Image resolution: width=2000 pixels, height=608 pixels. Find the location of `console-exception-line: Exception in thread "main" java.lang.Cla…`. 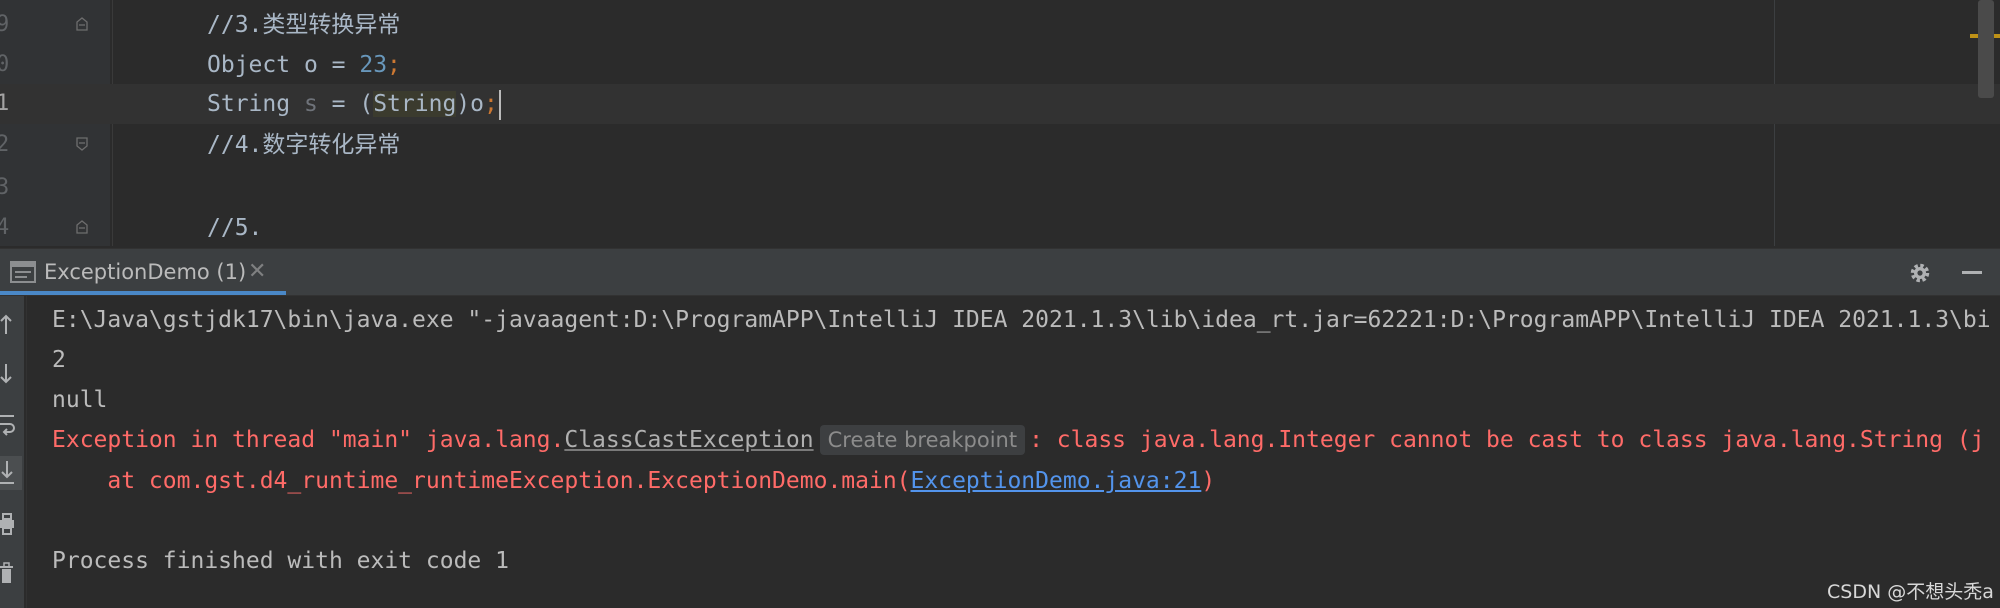

console-exception-line: Exception in thread "main" java.lang.Cla… is located at coordinates (1018, 440).